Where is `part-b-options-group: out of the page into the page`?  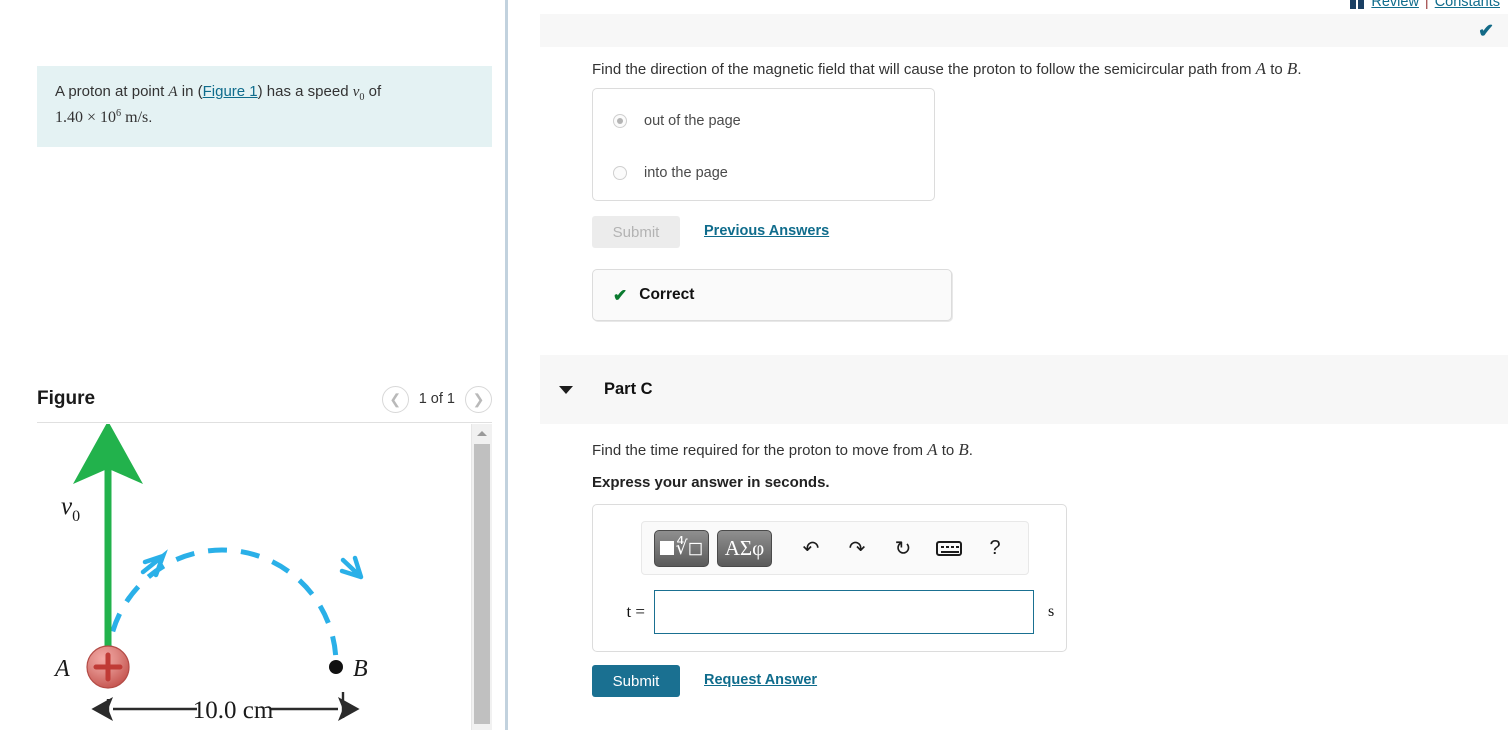 part-b-options-group: out of the page into the page is located at coordinates (763, 144).